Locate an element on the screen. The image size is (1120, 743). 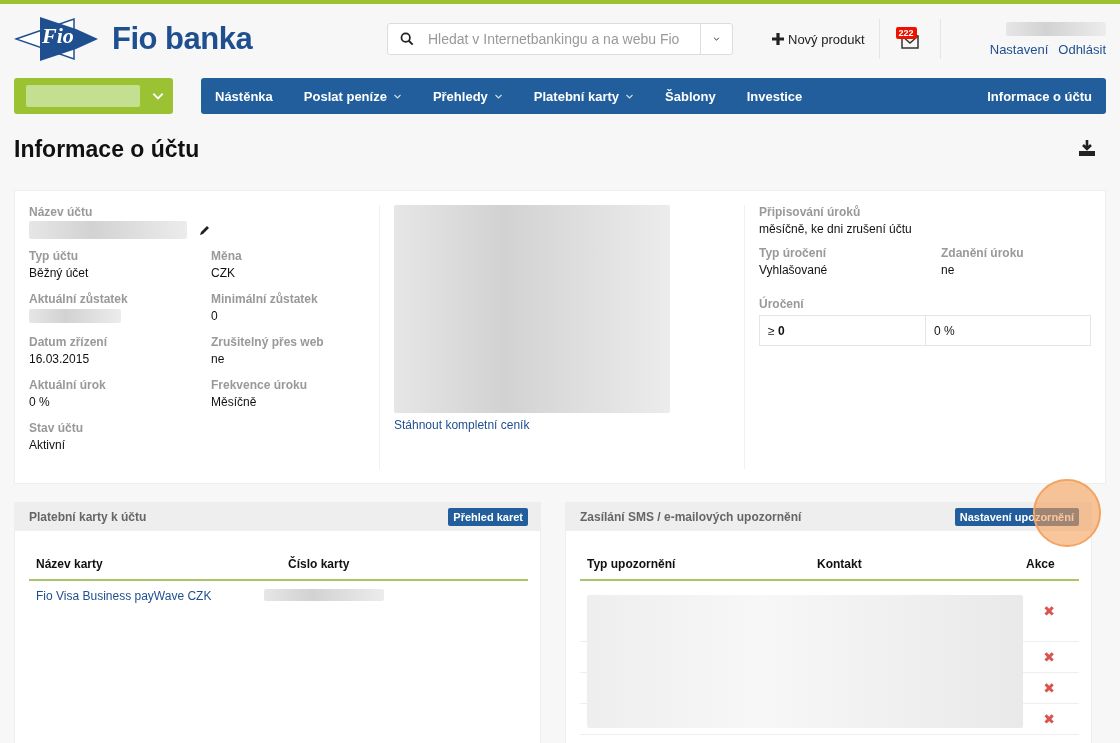
field-label: Zdanění úroku is located at coordinates (983, 253).